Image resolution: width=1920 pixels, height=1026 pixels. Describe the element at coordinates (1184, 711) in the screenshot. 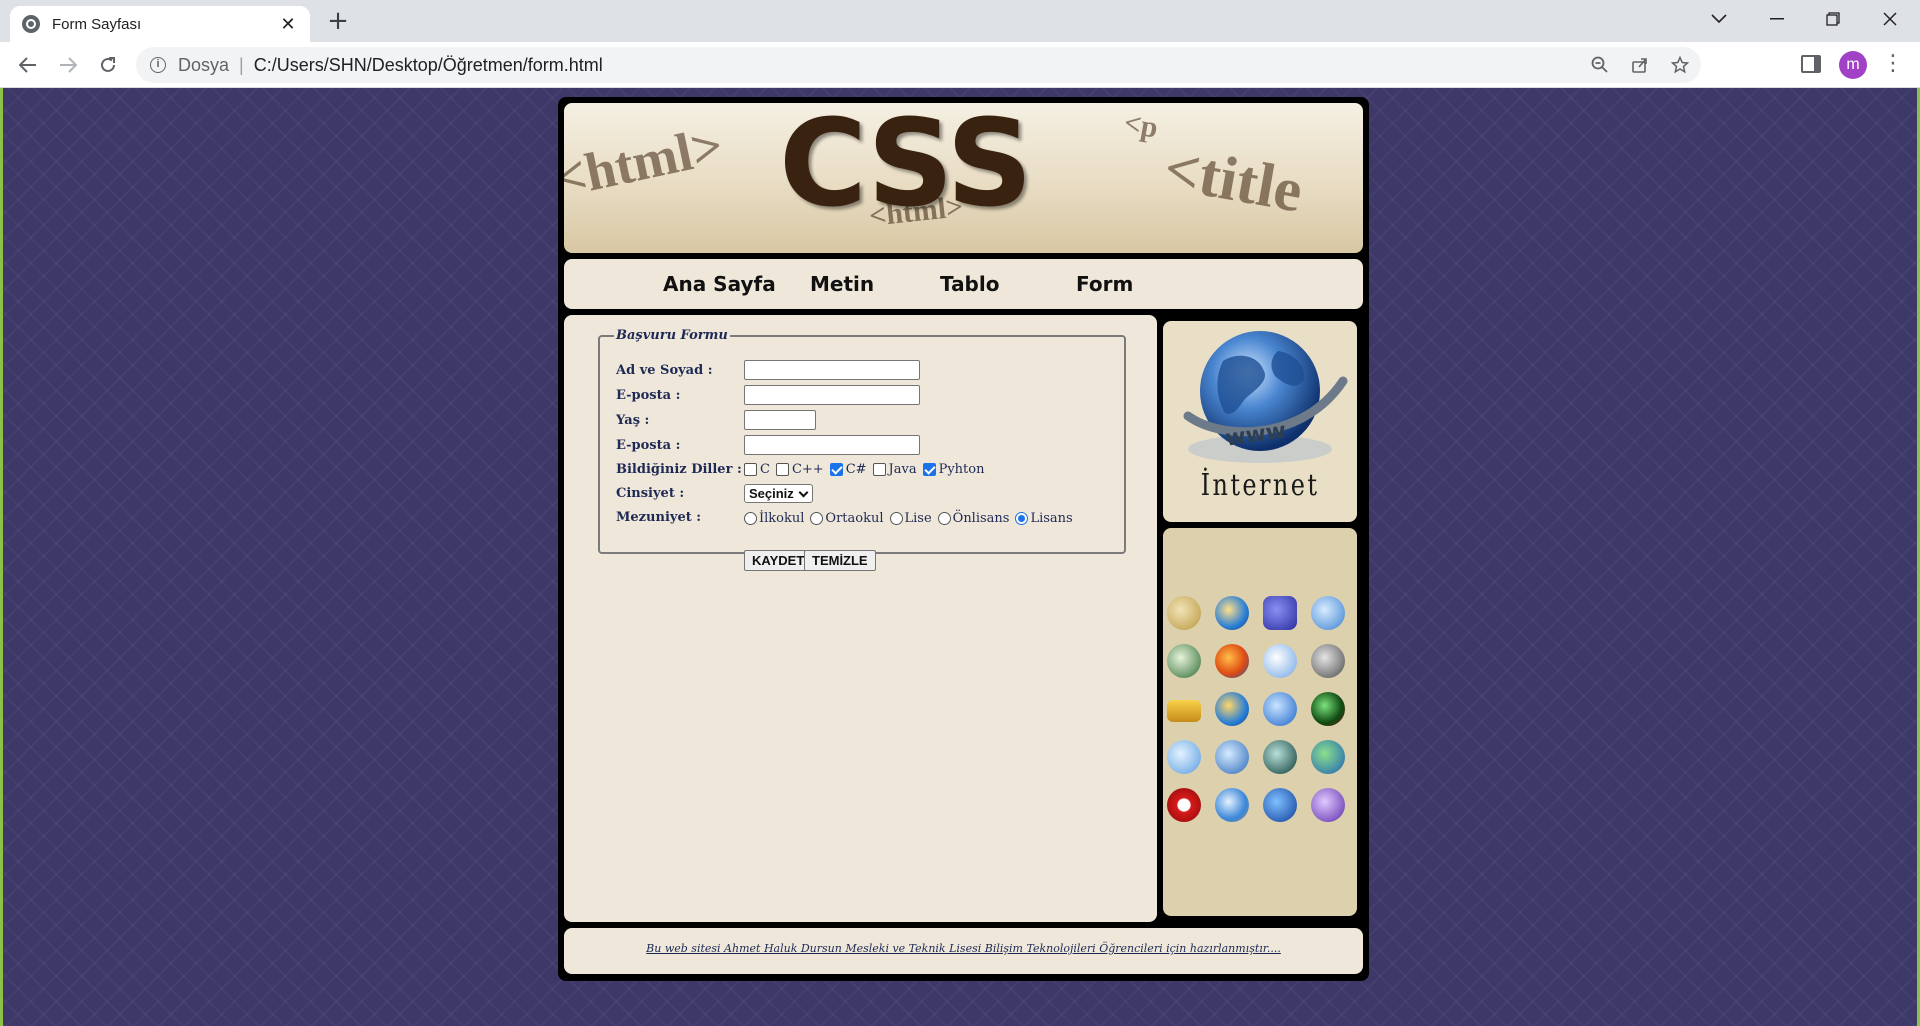

I see `taxi-icon` at that location.